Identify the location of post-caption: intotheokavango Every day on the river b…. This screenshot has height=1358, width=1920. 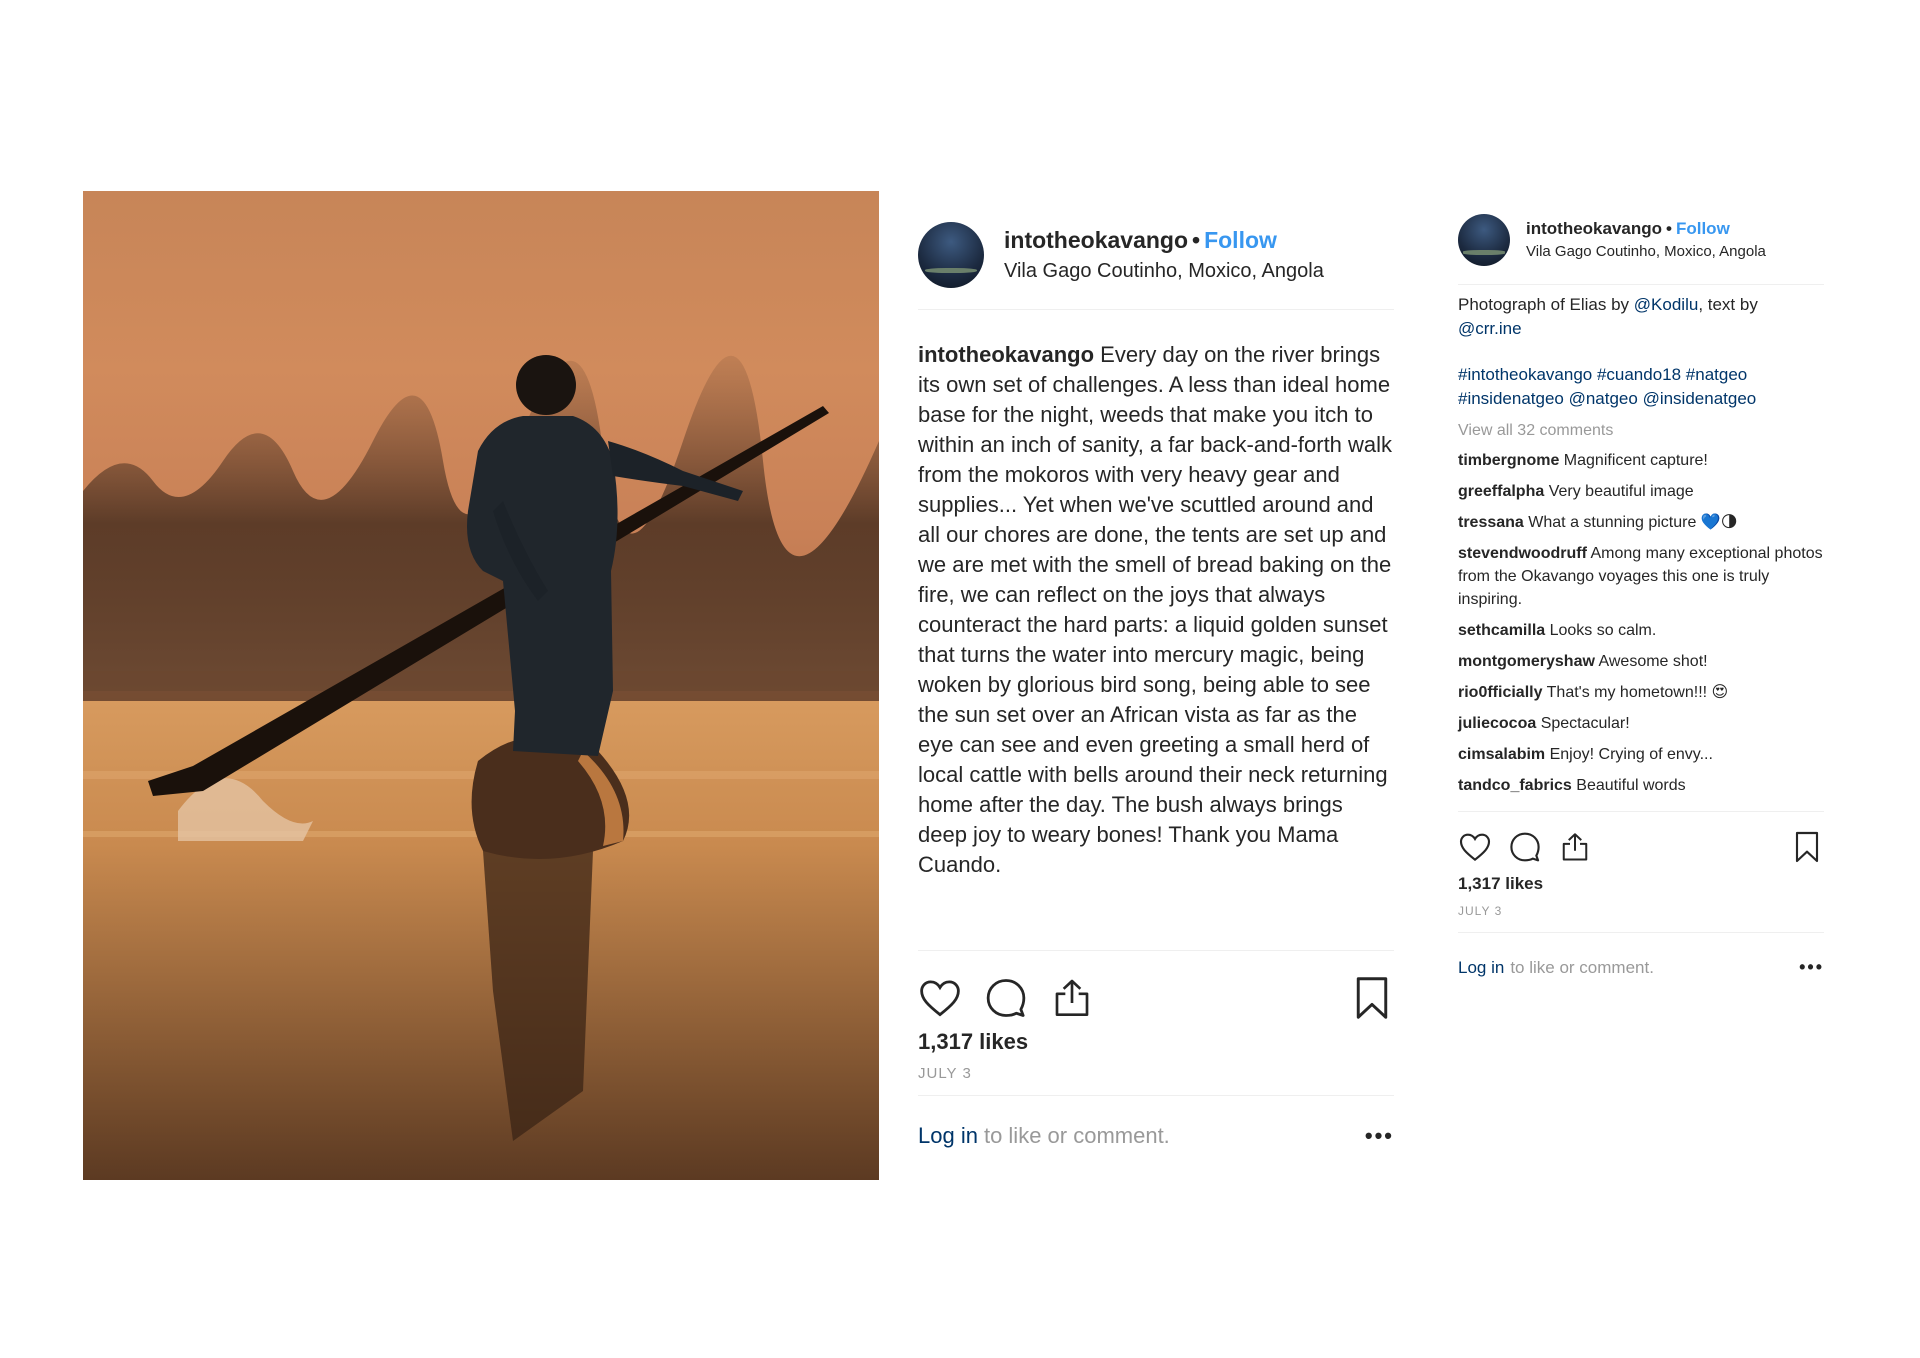
(1156, 540).